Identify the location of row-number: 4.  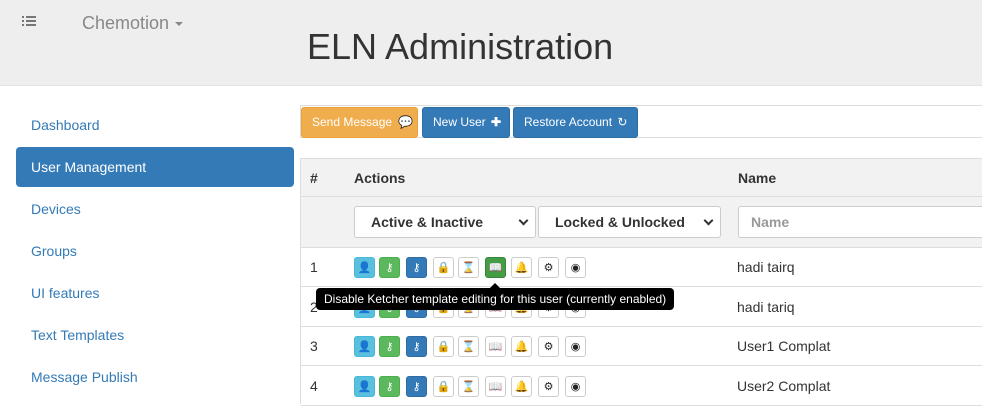
(314, 386).